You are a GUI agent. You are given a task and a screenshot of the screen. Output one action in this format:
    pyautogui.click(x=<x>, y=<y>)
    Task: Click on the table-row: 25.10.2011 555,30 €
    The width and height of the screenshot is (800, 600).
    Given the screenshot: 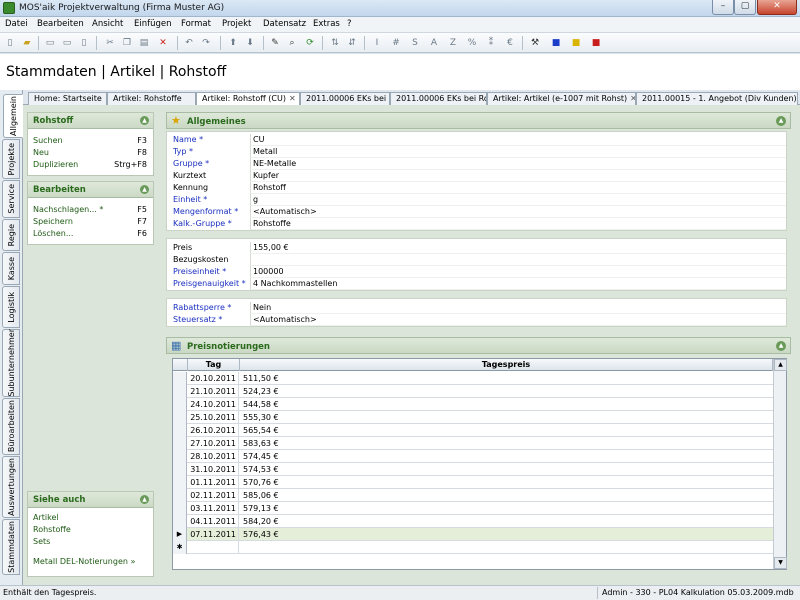 What is the action you would take?
    pyautogui.click(x=473, y=417)
    